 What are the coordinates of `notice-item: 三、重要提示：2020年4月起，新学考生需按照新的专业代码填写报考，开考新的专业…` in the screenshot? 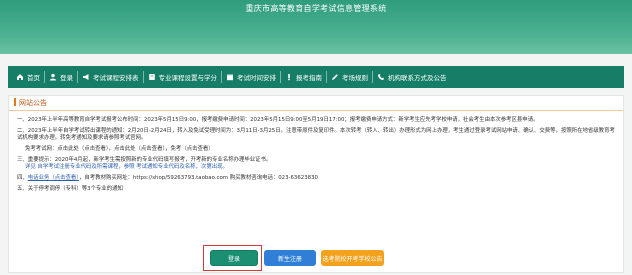 It's located at (316, 164).